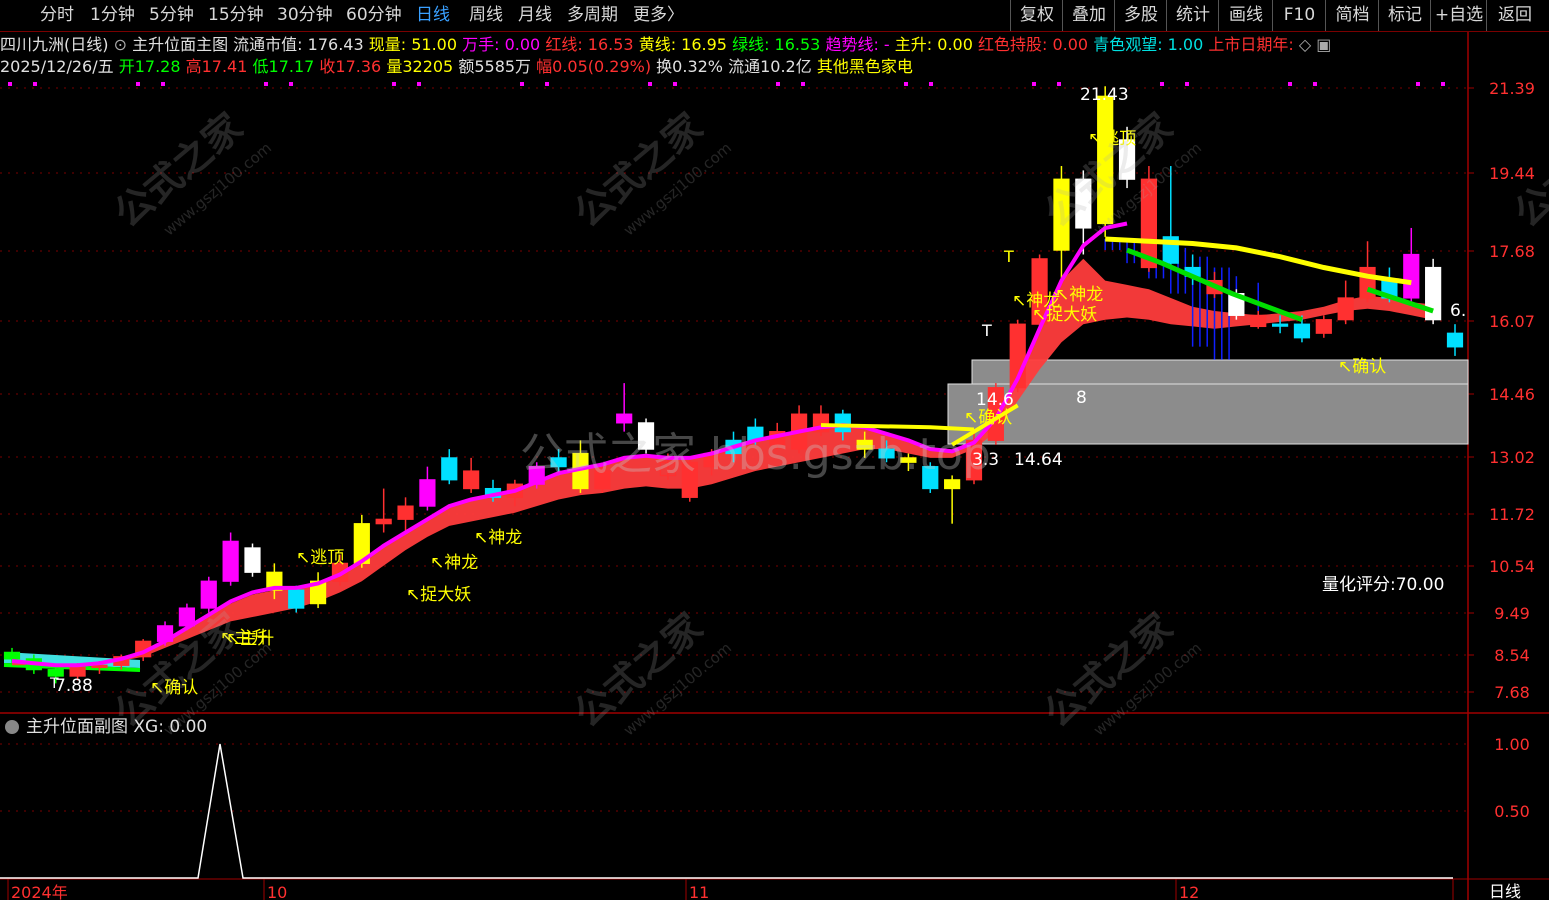 The height and width of the screenshot is (900, 1549). What do you see at coordinates (504, 44) in the screenshot?
I see `indicator-value: 万手: 0.00` at bounding box center [504, 44].